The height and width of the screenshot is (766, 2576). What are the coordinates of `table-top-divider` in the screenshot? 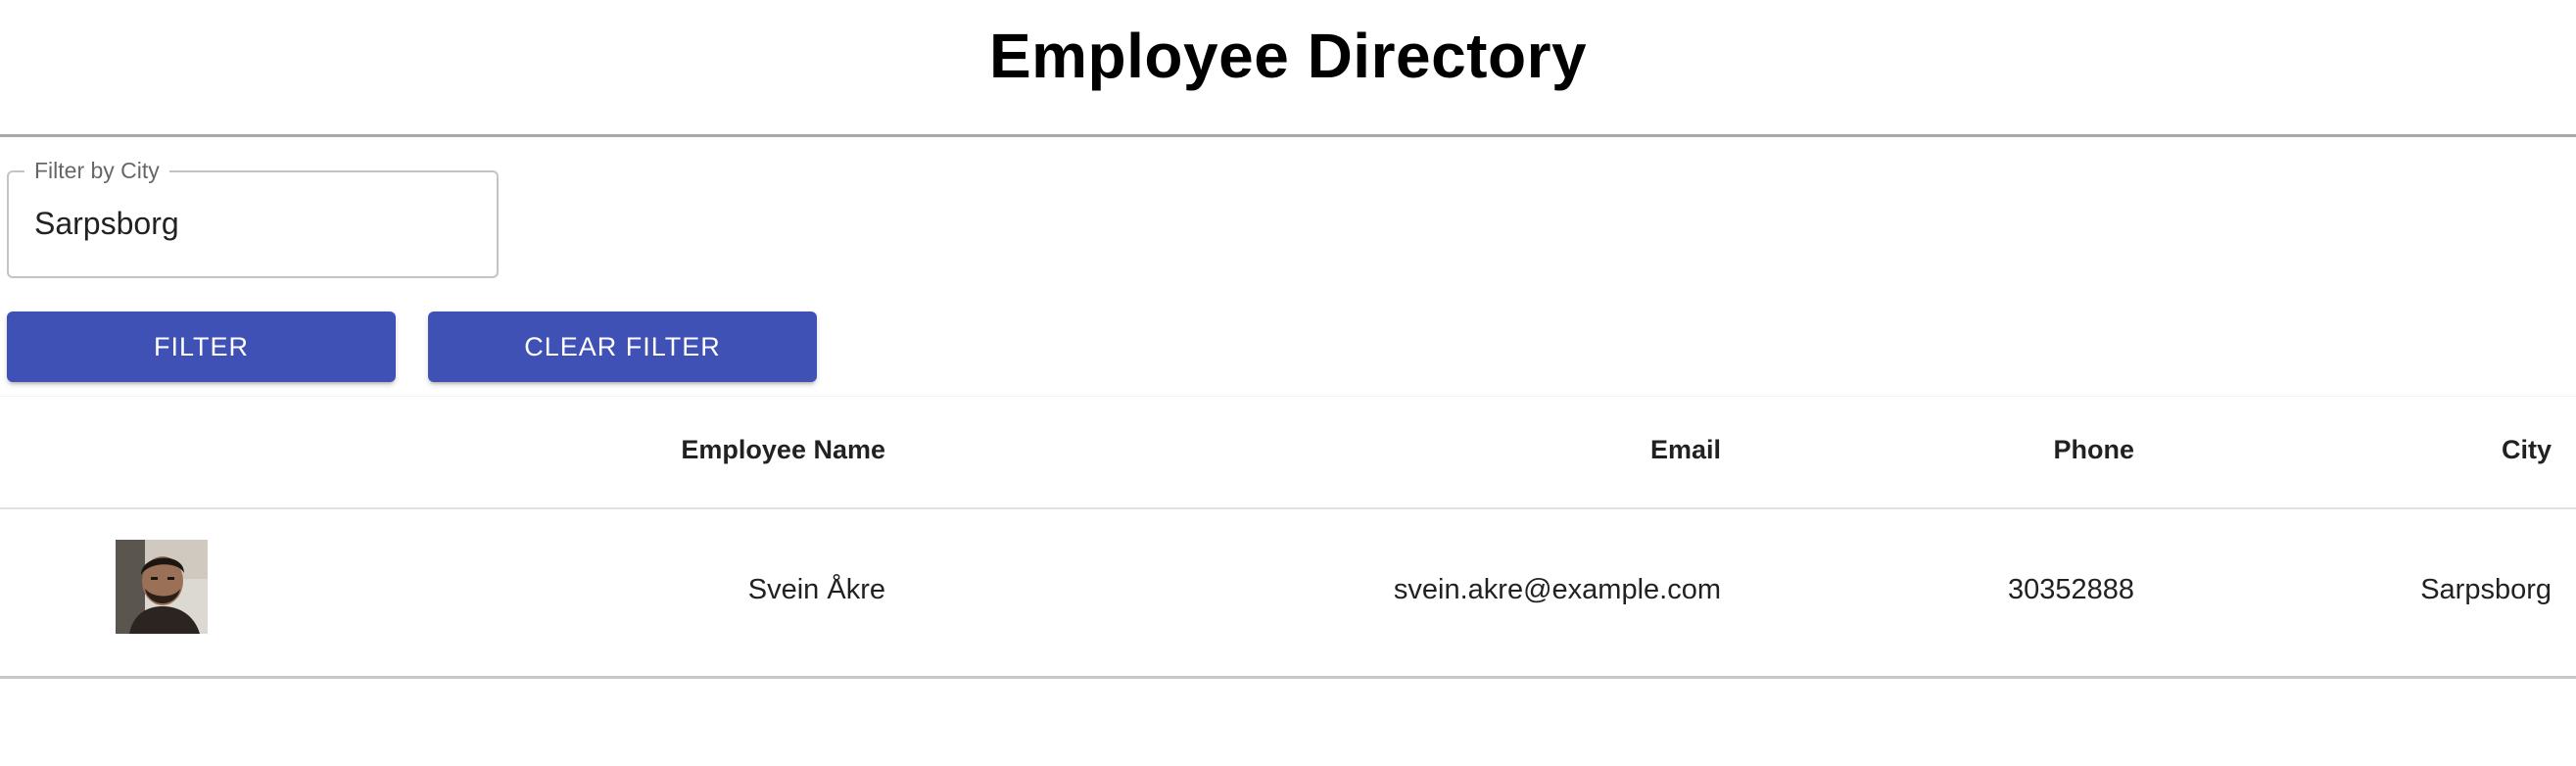 It's located at (1288, 396).